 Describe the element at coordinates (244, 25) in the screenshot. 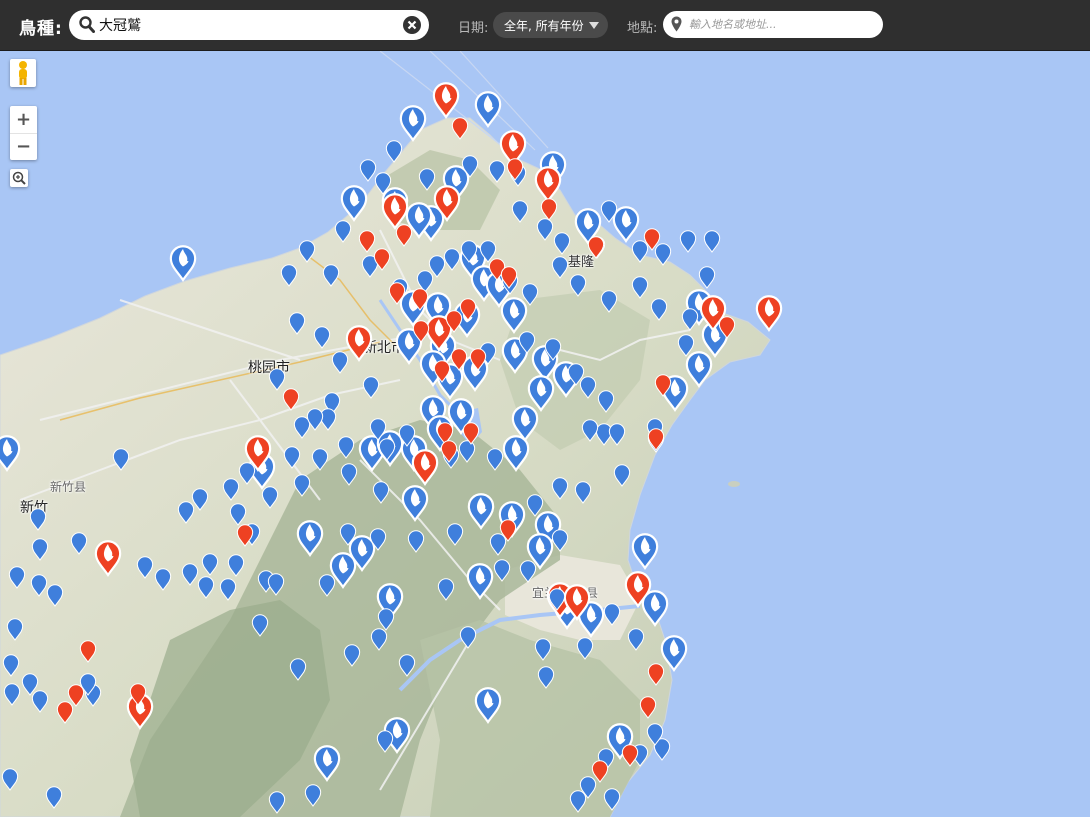

I see `species-input` at that location.